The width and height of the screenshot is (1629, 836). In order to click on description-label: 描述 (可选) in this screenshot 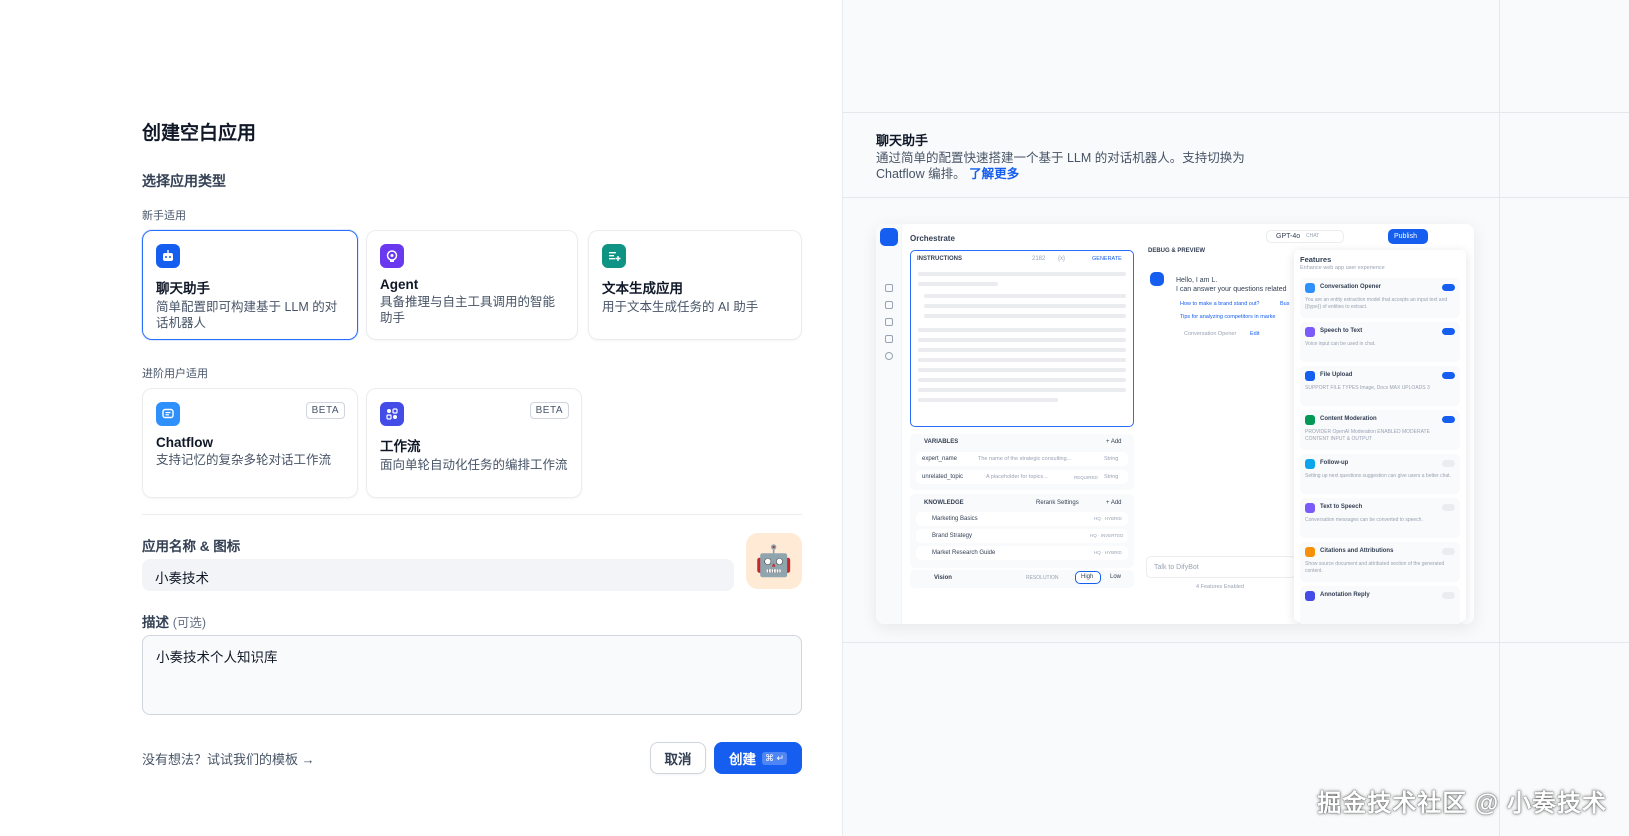, I will do `click(174, 621)`.